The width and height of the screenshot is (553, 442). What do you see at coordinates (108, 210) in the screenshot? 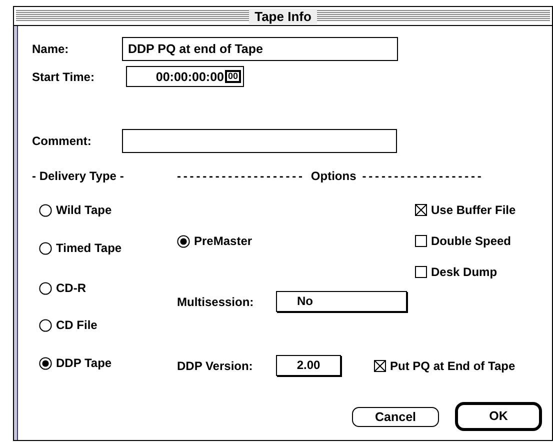
I see `radio-button: Wild Tape` at bounding box center [108, 210].